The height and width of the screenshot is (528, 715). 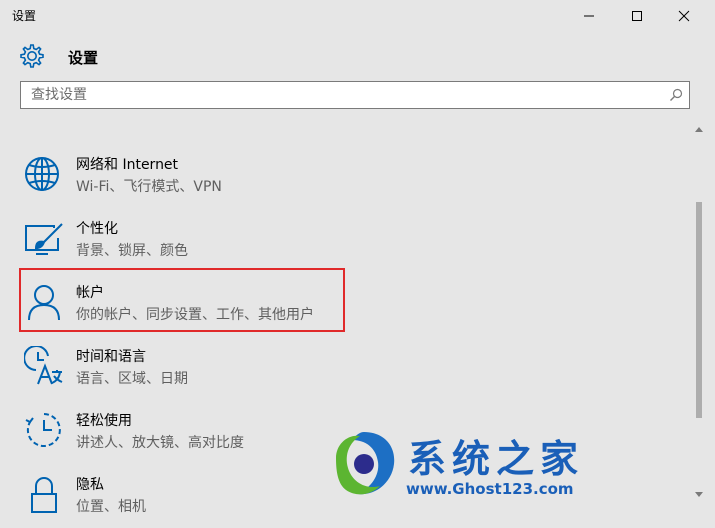 What do you see at coordinates (699, 310) in the screenshot?
I see `scroll-thumb` at bounding box center [699, 310].